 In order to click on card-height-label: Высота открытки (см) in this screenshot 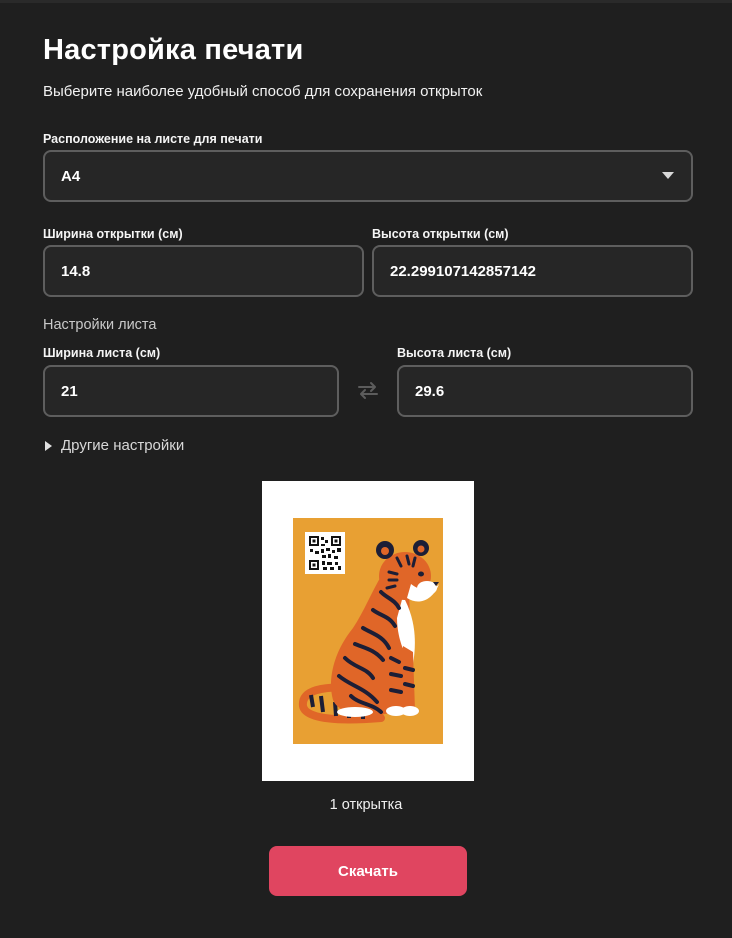, I will do `click(440, 234)`.